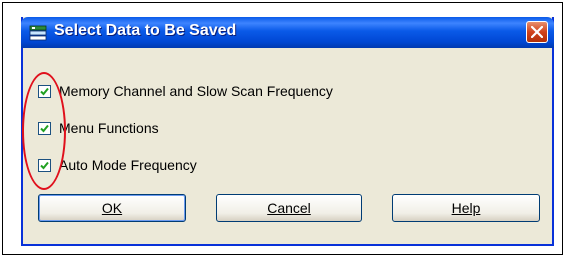 The width and height of the screenshot is (567, 259). Describe the element at coordinates (196, 91) in the screenshot. I see `option-label: Memory Channel and Slow Scan Frequency` at that location.